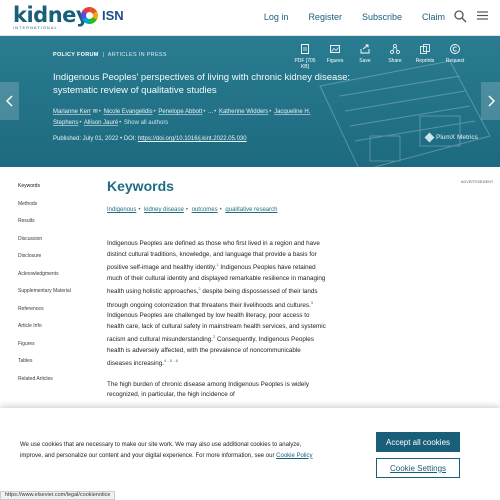 The height and width of the screenshot is (500, 500). Describe the element at coordinates (243, 112) in the screenshot. I see `author-link: Katherine Widders` at that location.